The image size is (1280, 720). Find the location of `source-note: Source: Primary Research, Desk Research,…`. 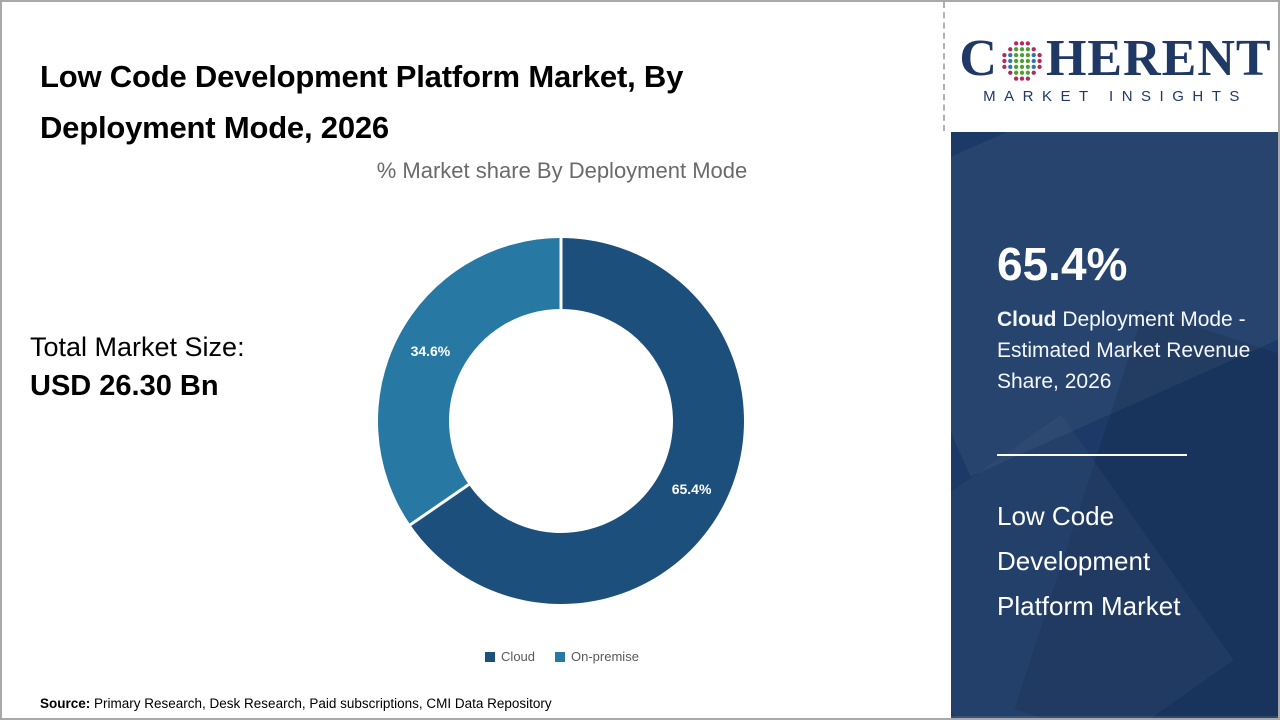

source-note: Source: Primary Research, Desk Research,… is located at coordinates (296, 703).